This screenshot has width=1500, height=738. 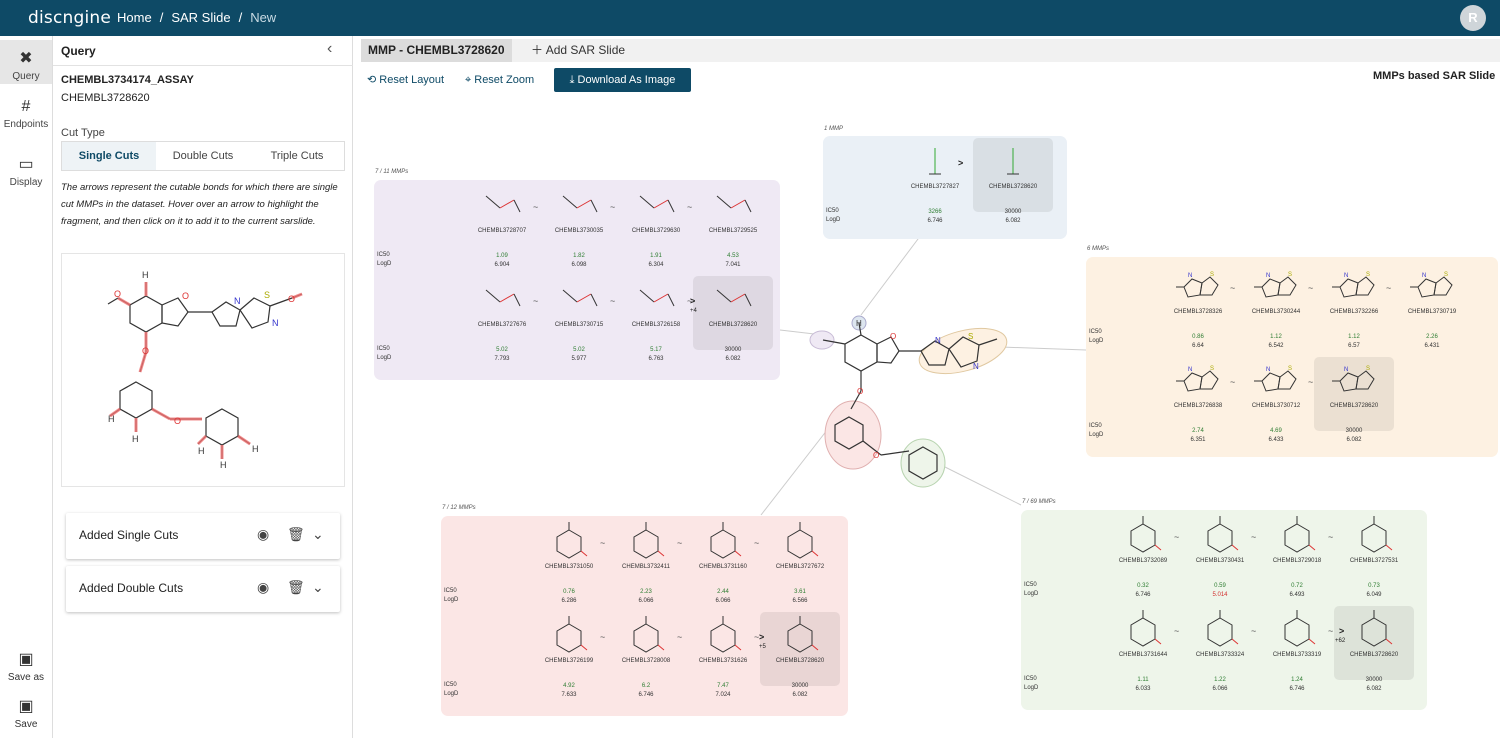 I want to click on compound-id: CHEMBL3728008, so click(x=646, y=661).